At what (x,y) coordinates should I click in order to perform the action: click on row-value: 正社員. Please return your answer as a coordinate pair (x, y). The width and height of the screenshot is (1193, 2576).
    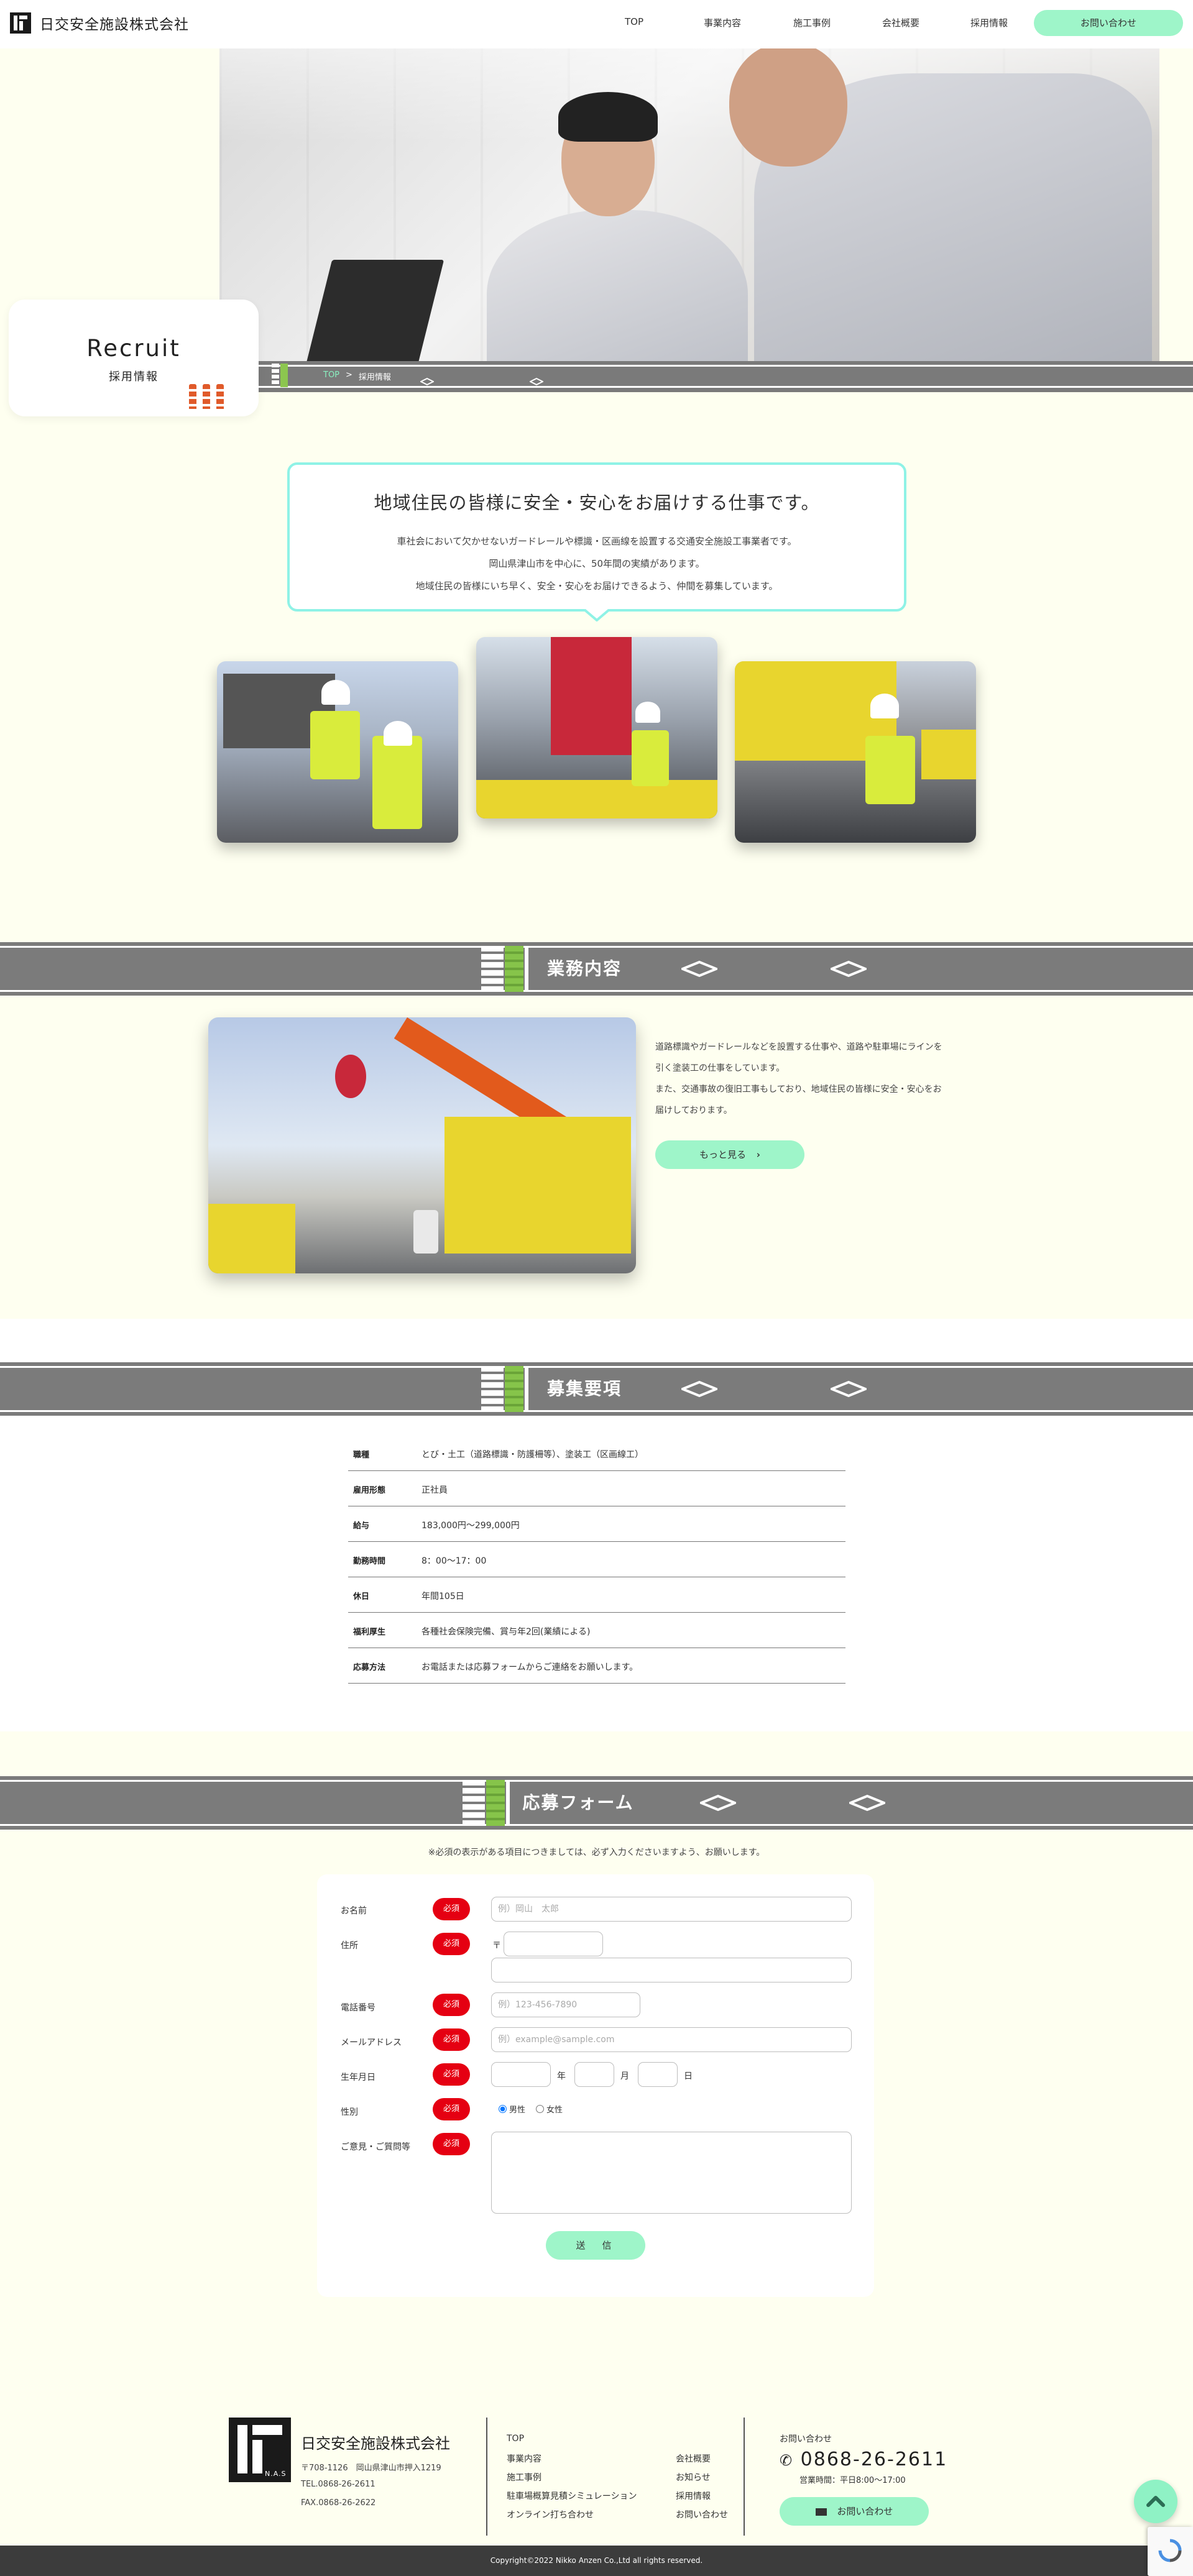
    Looking at the image, I should click on (434, 1490).